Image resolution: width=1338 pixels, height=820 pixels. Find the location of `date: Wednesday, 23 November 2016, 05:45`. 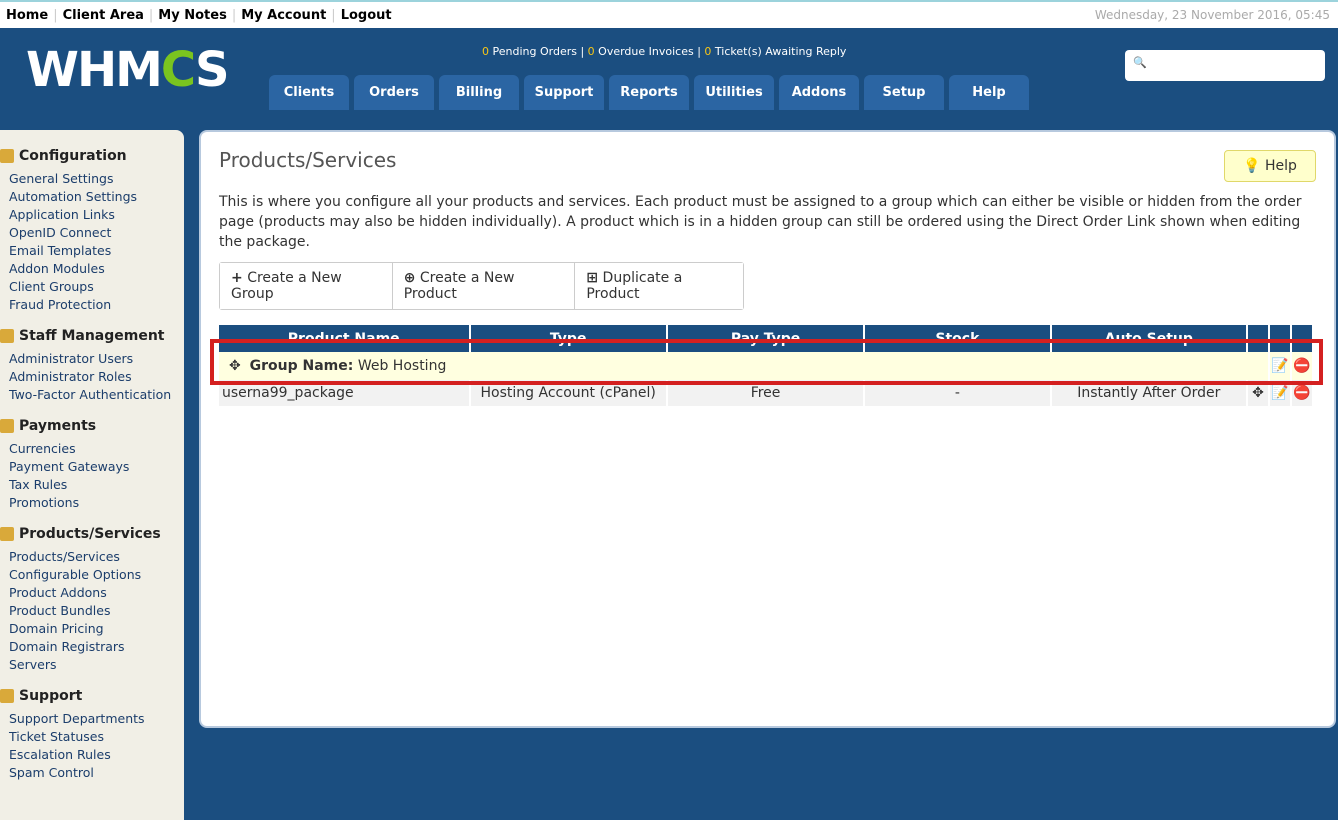

date: Wednesday, 23 November 2016, 05:45 is located at coordinates (1212, 15).